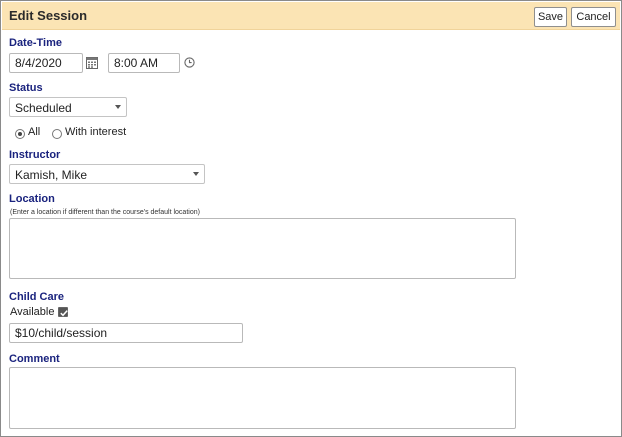  What do you see at coordinates (262, 248) in the screenshot?
I see `location-textarea` at bounding box center [262, 248].